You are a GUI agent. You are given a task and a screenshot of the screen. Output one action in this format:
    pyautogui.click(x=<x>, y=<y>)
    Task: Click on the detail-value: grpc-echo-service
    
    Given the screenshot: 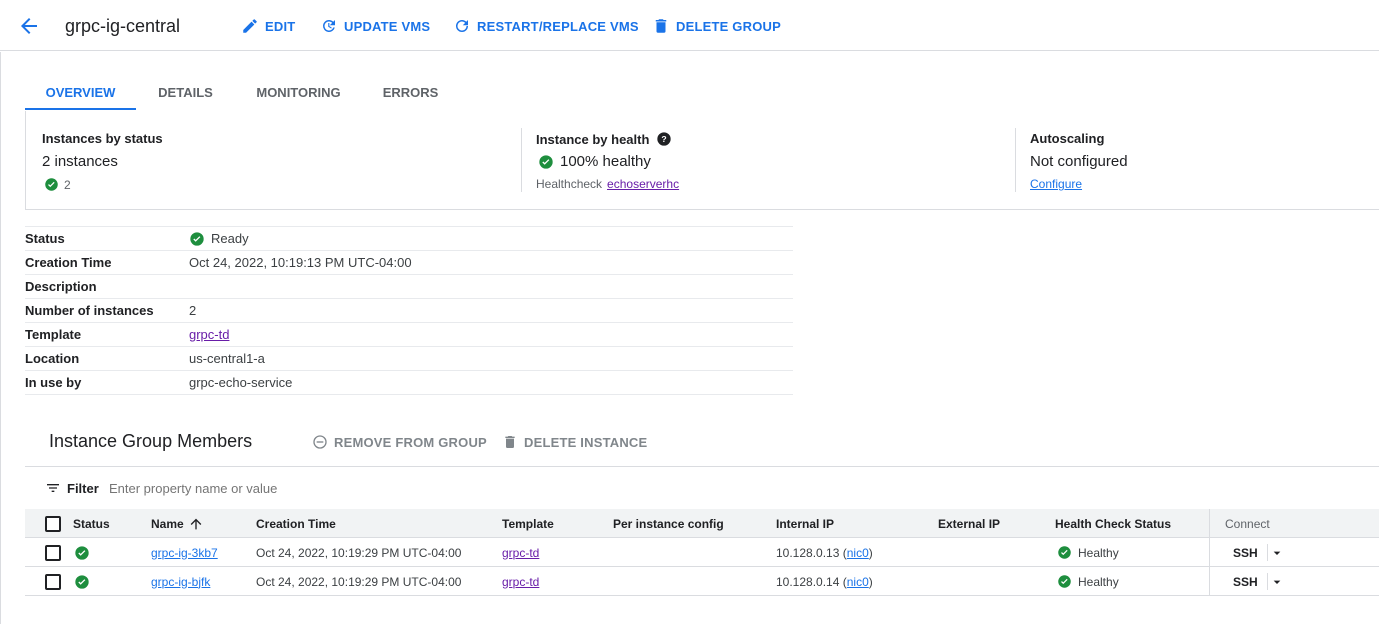 What is the action you would take?
    pyautogui.click(x=241, y=382)
    